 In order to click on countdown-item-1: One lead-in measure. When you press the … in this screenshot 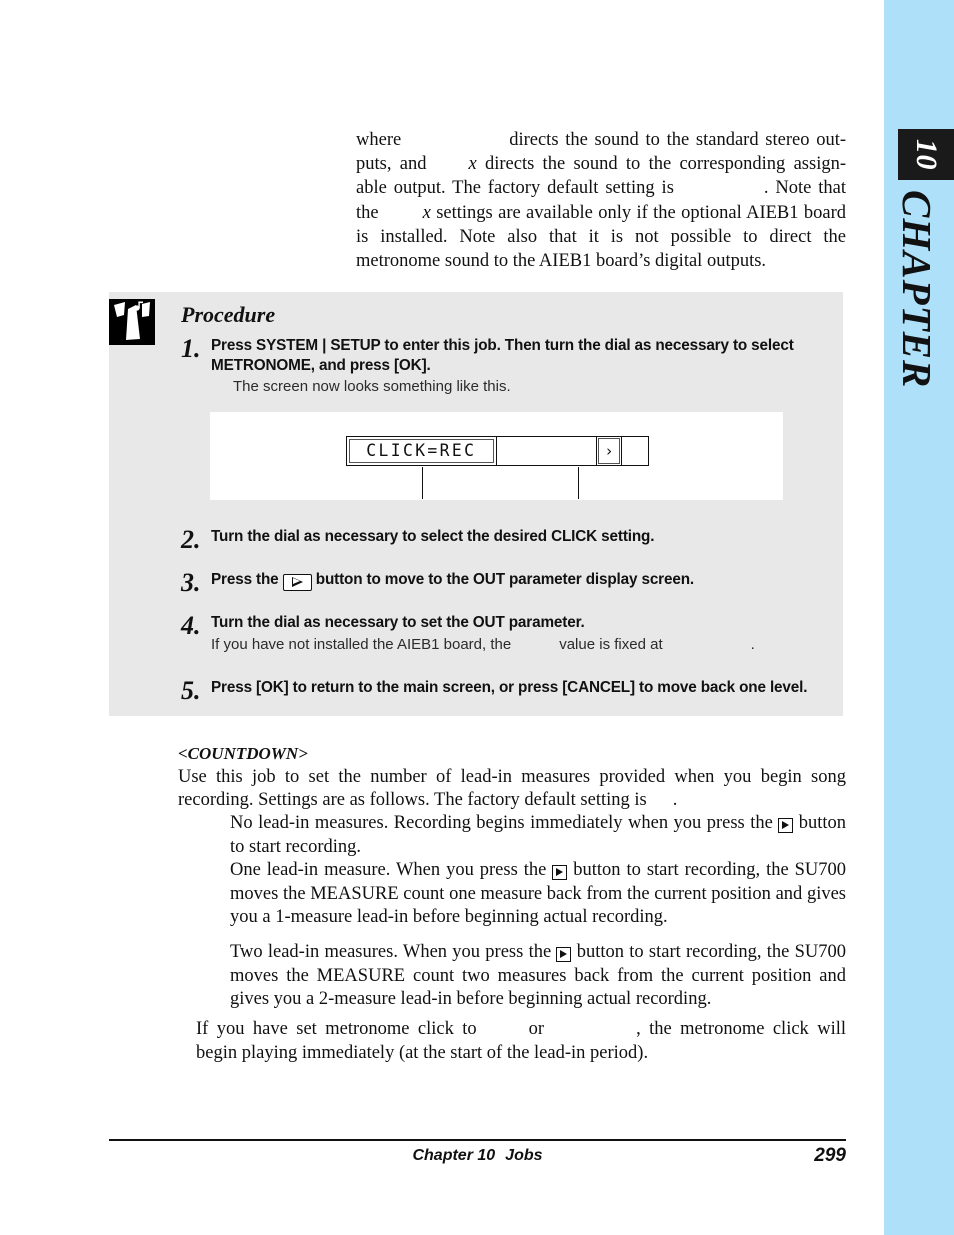, I will do `click(538, 894)`.